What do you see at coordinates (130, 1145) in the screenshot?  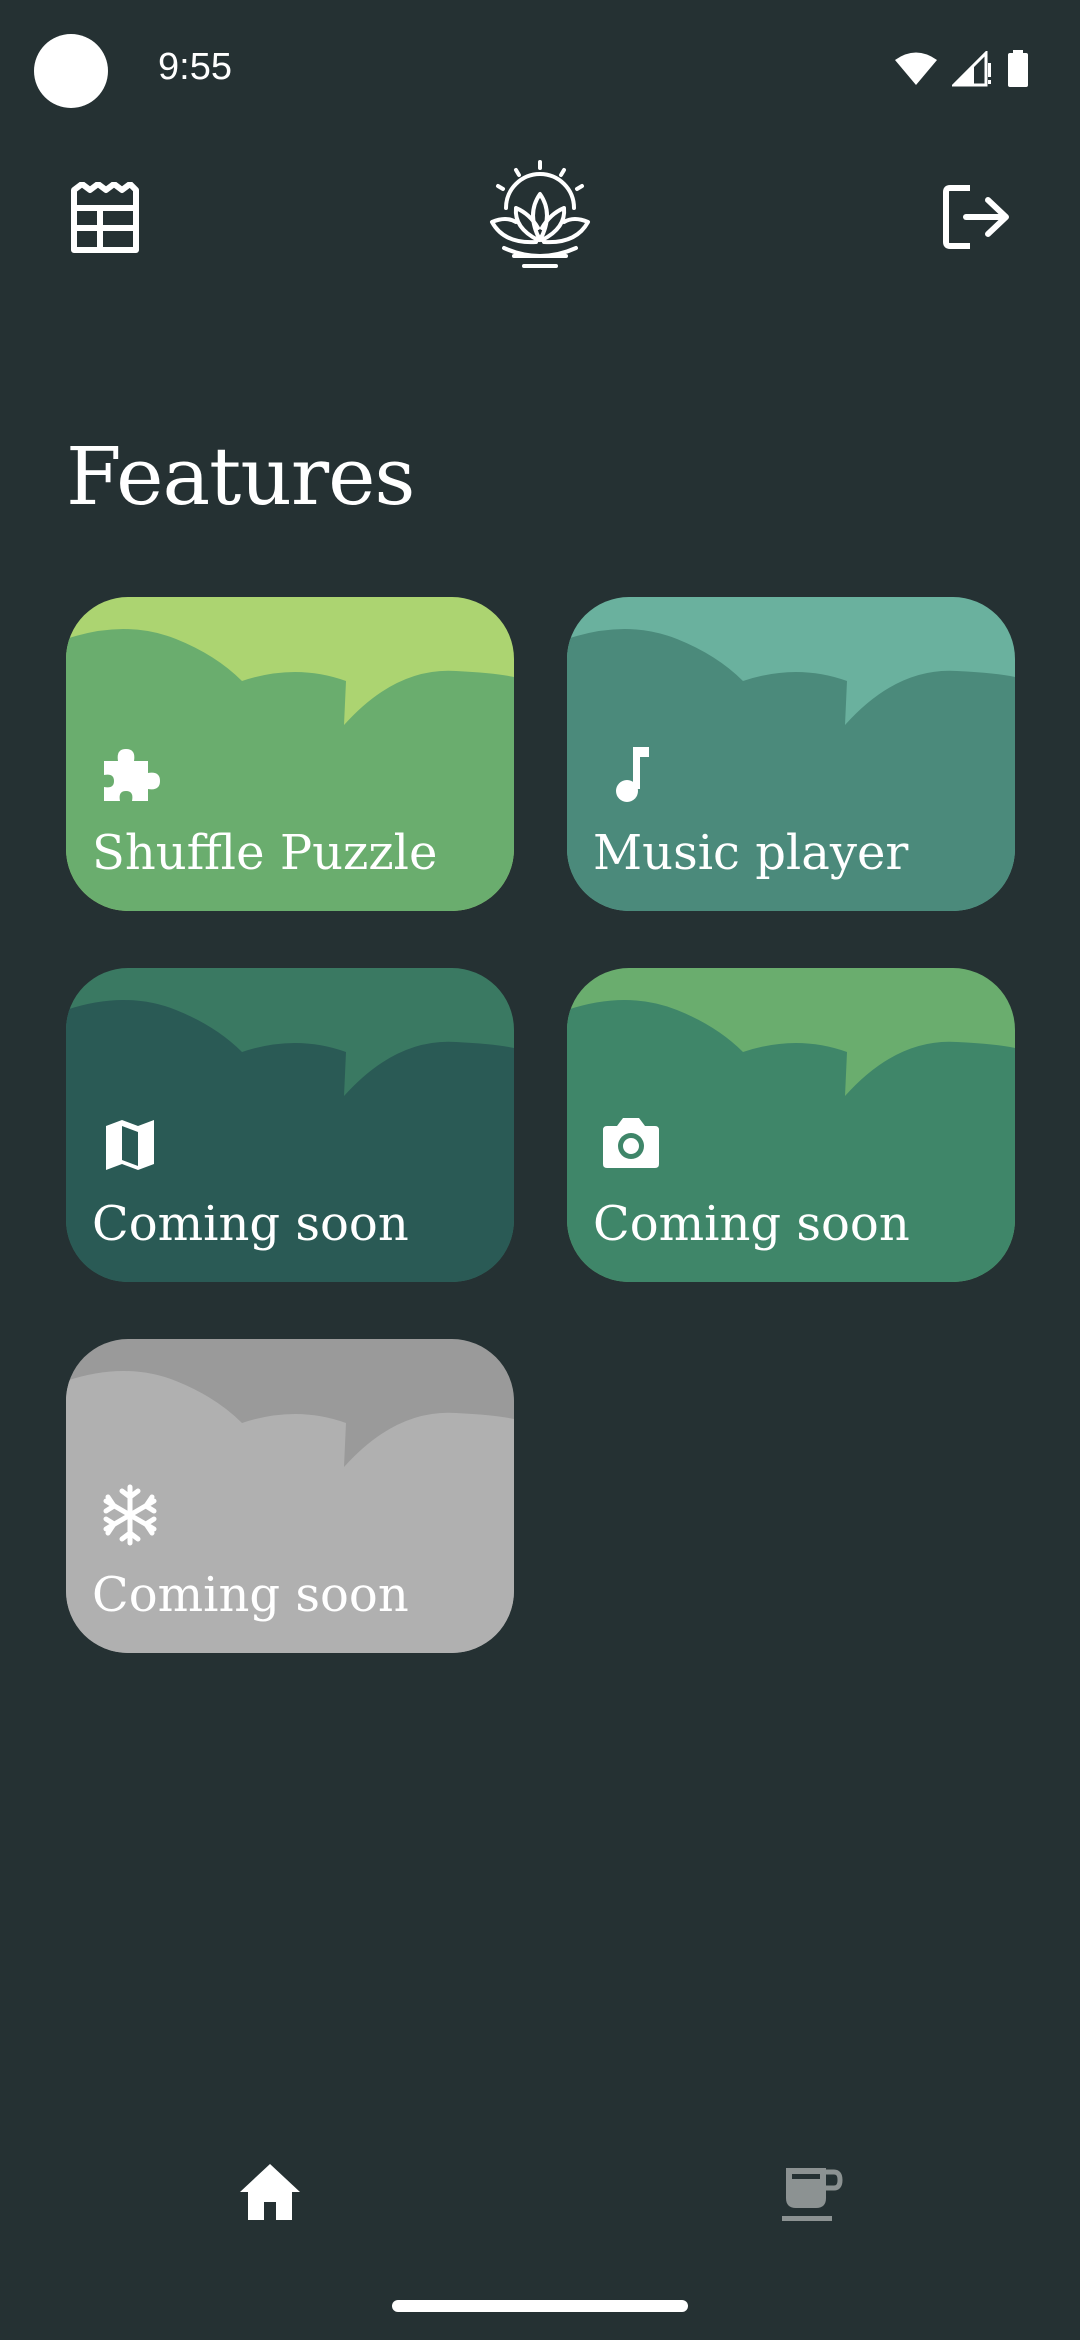 I see `map-icon` at bounding box center [130, 1145].